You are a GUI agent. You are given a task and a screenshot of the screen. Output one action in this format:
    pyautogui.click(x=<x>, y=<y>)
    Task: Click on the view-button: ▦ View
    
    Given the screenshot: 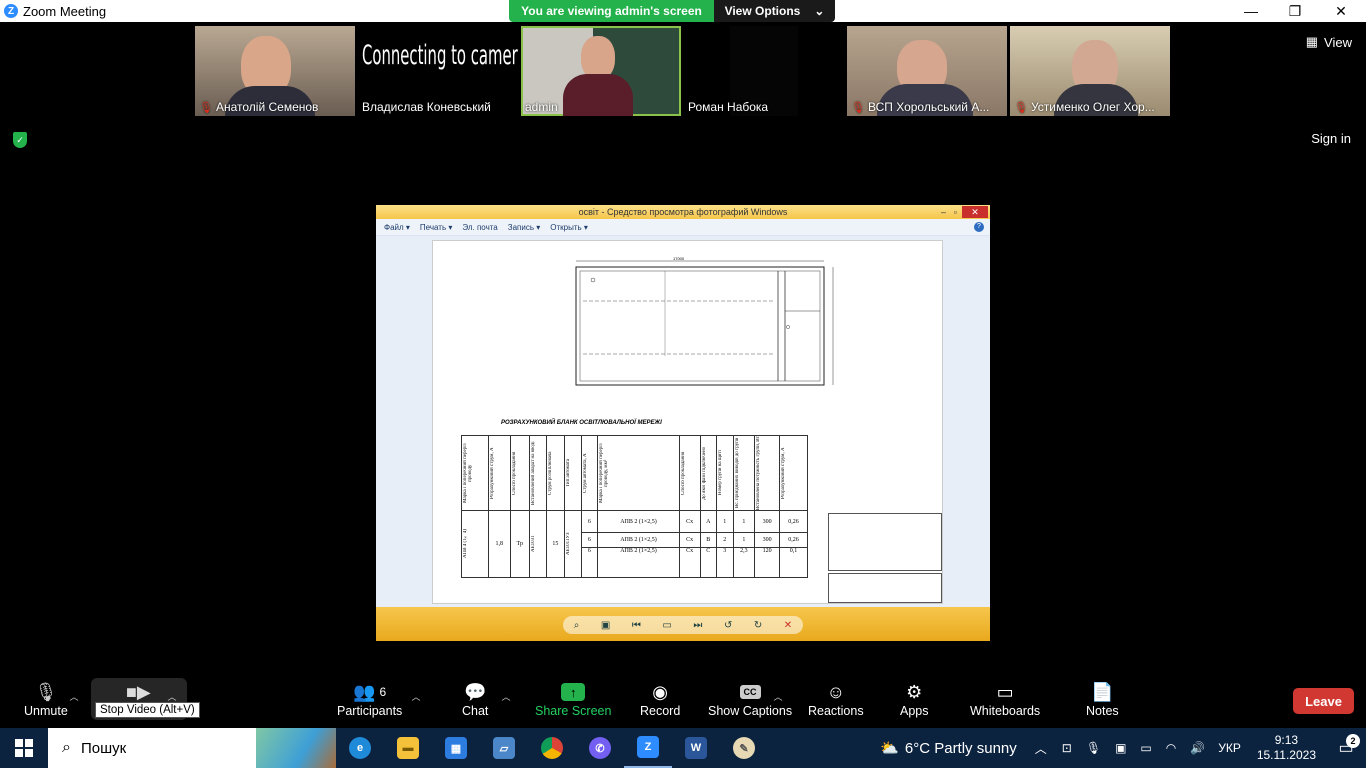 What is the action you would take?
    pyautogui.click(x=1329, y=42)
    